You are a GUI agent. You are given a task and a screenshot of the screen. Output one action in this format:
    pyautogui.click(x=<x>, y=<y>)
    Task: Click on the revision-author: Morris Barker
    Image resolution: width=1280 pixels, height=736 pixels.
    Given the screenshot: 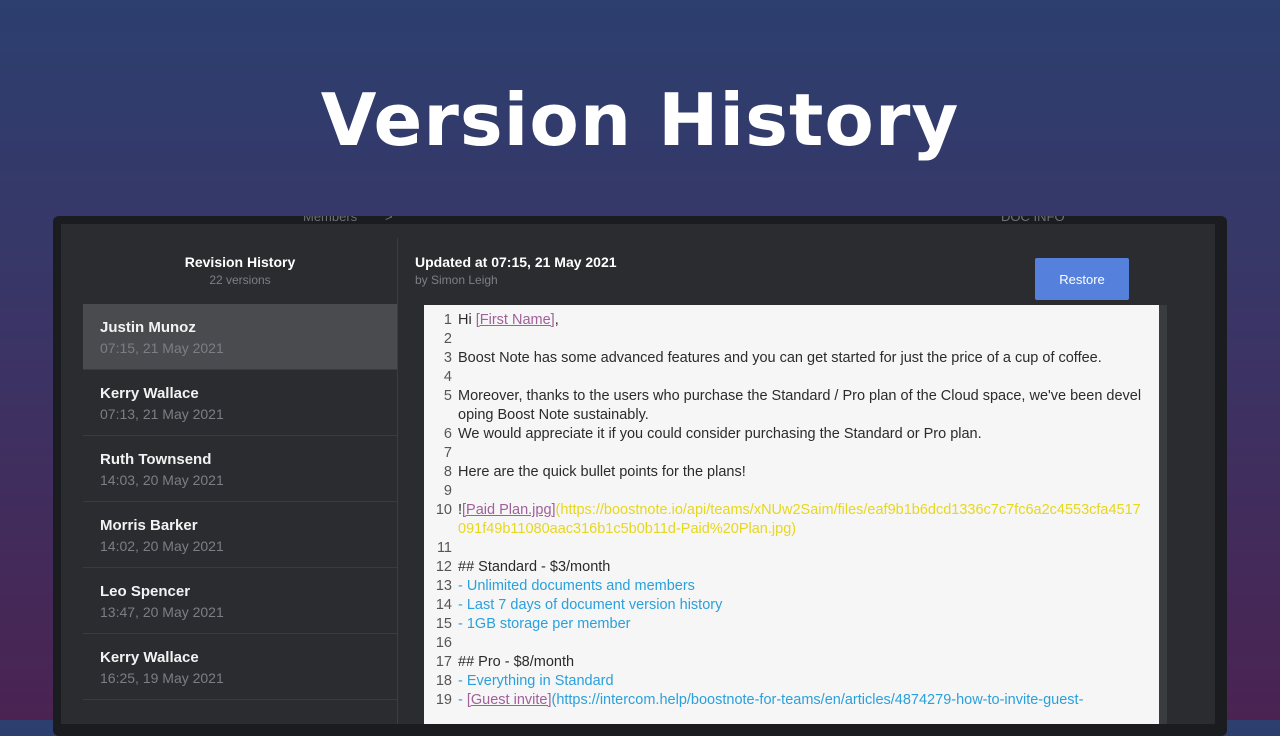 What is the action you would take?
    pyautogui.click(x=149, y=525)
    